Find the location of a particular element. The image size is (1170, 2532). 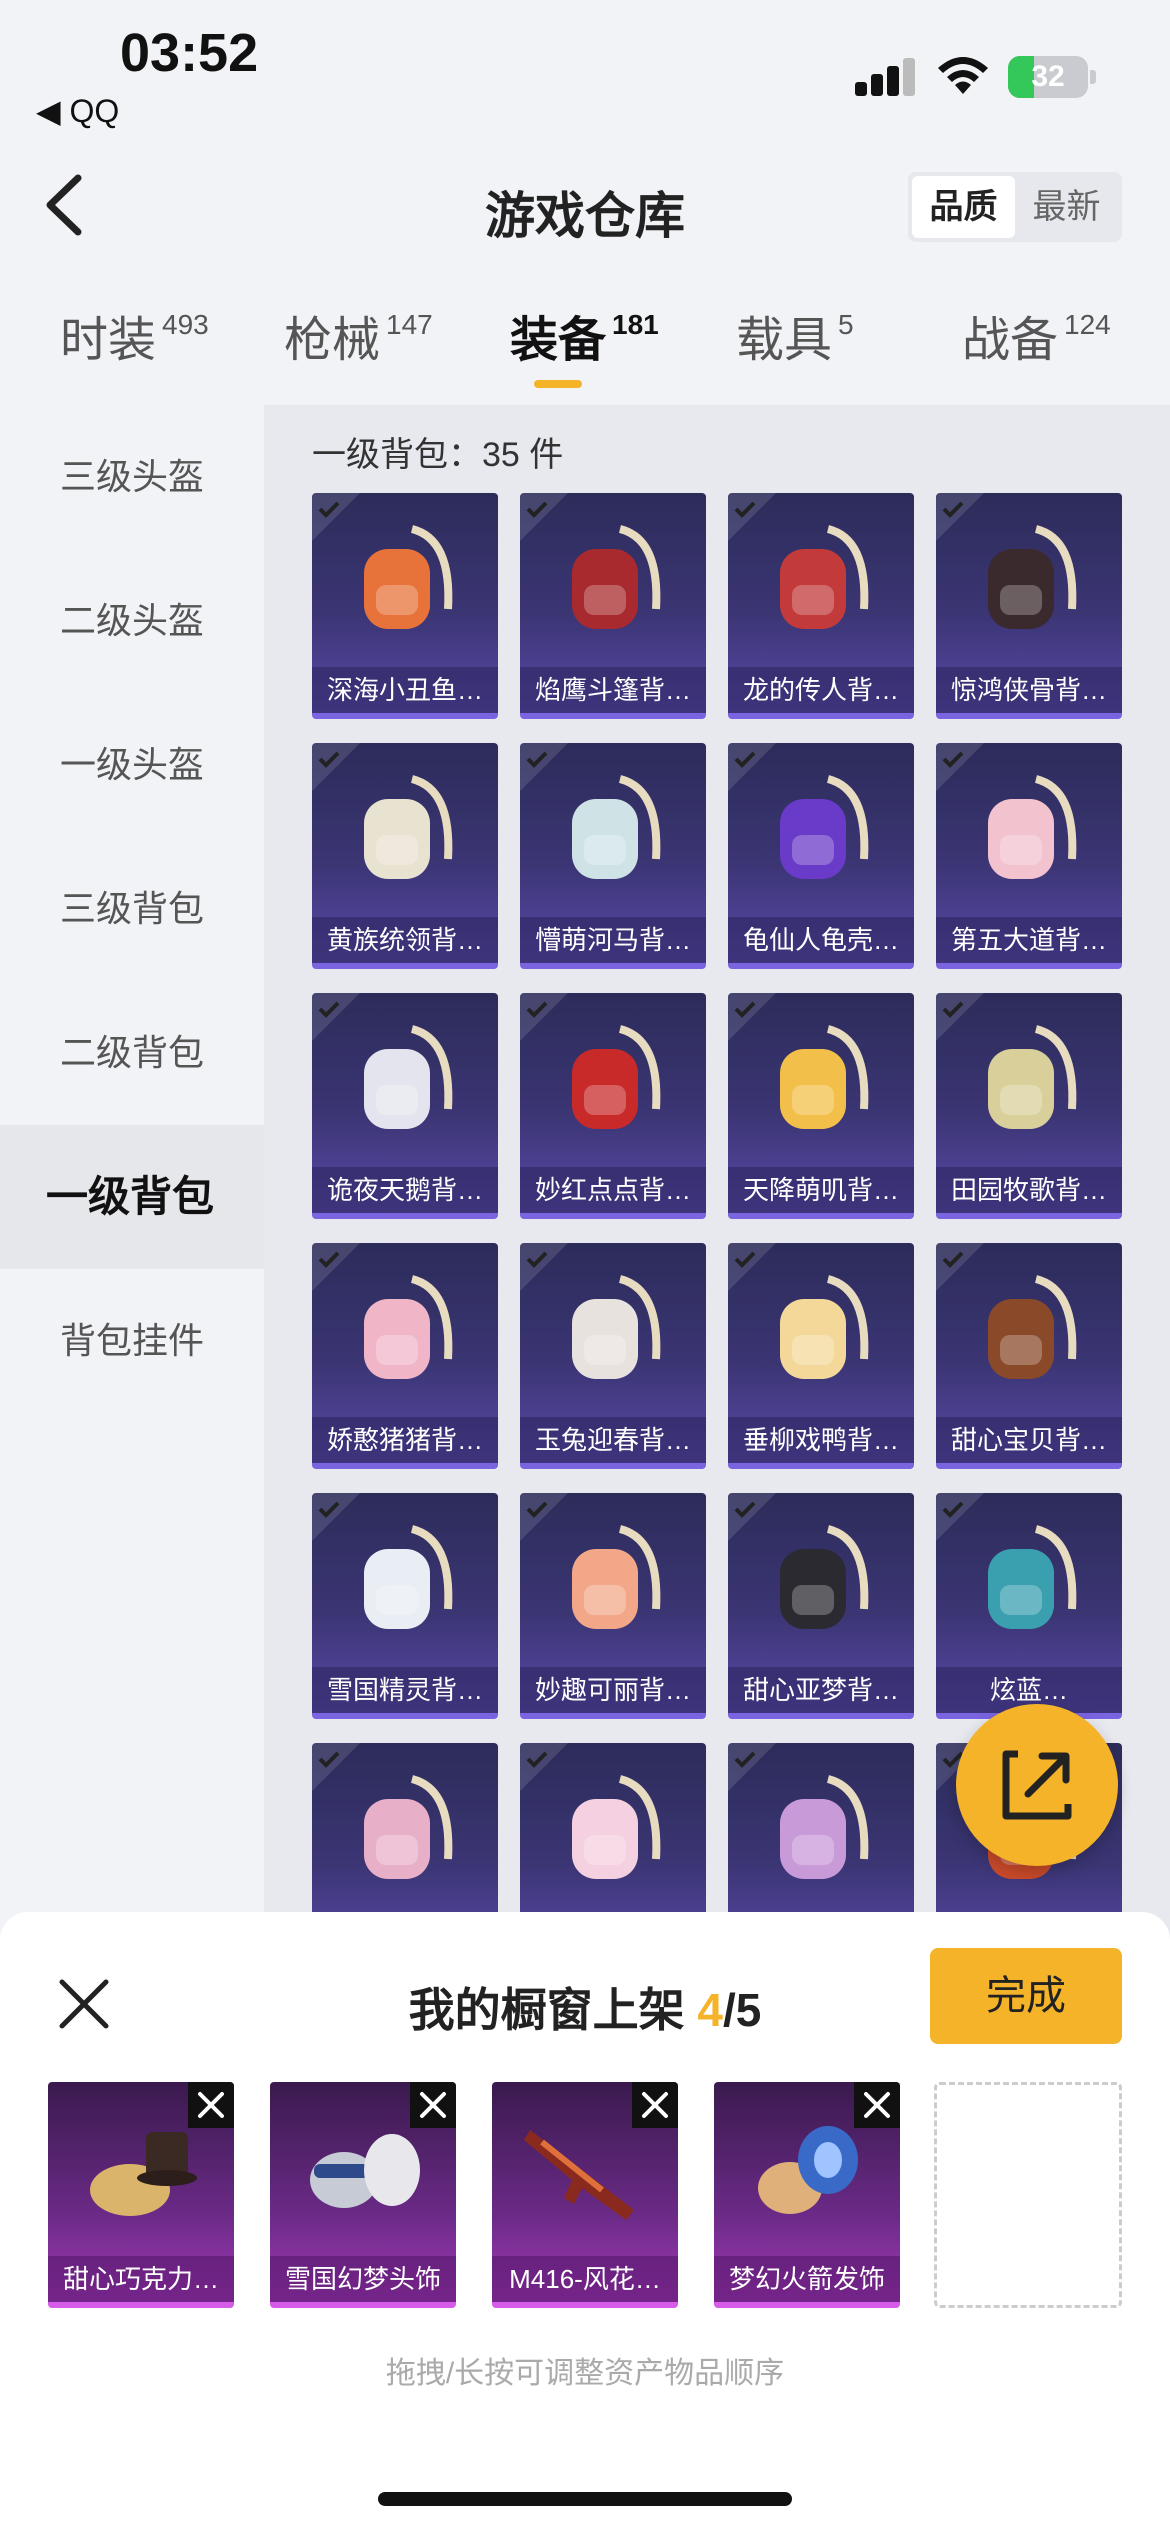

sort-newest-button: 最新 is located at coordinates (1066, 207).